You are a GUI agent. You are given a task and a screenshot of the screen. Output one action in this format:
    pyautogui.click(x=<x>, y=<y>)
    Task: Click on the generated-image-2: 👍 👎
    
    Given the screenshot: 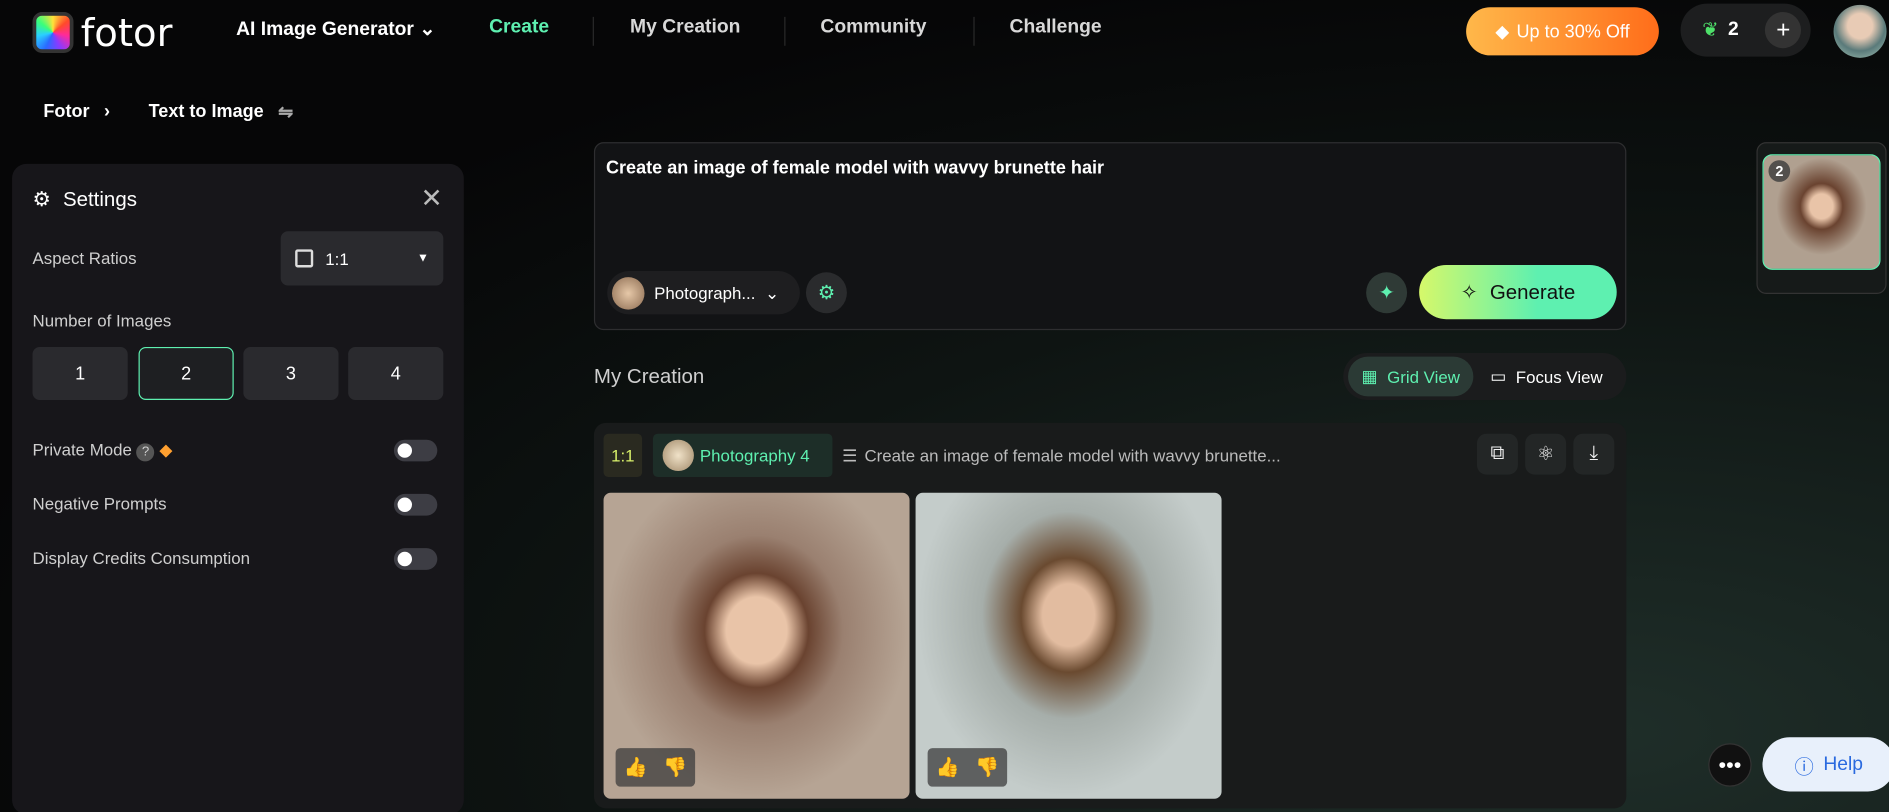 What is the action you would take?
    pyautogui.click(x=1068, y=645)
    